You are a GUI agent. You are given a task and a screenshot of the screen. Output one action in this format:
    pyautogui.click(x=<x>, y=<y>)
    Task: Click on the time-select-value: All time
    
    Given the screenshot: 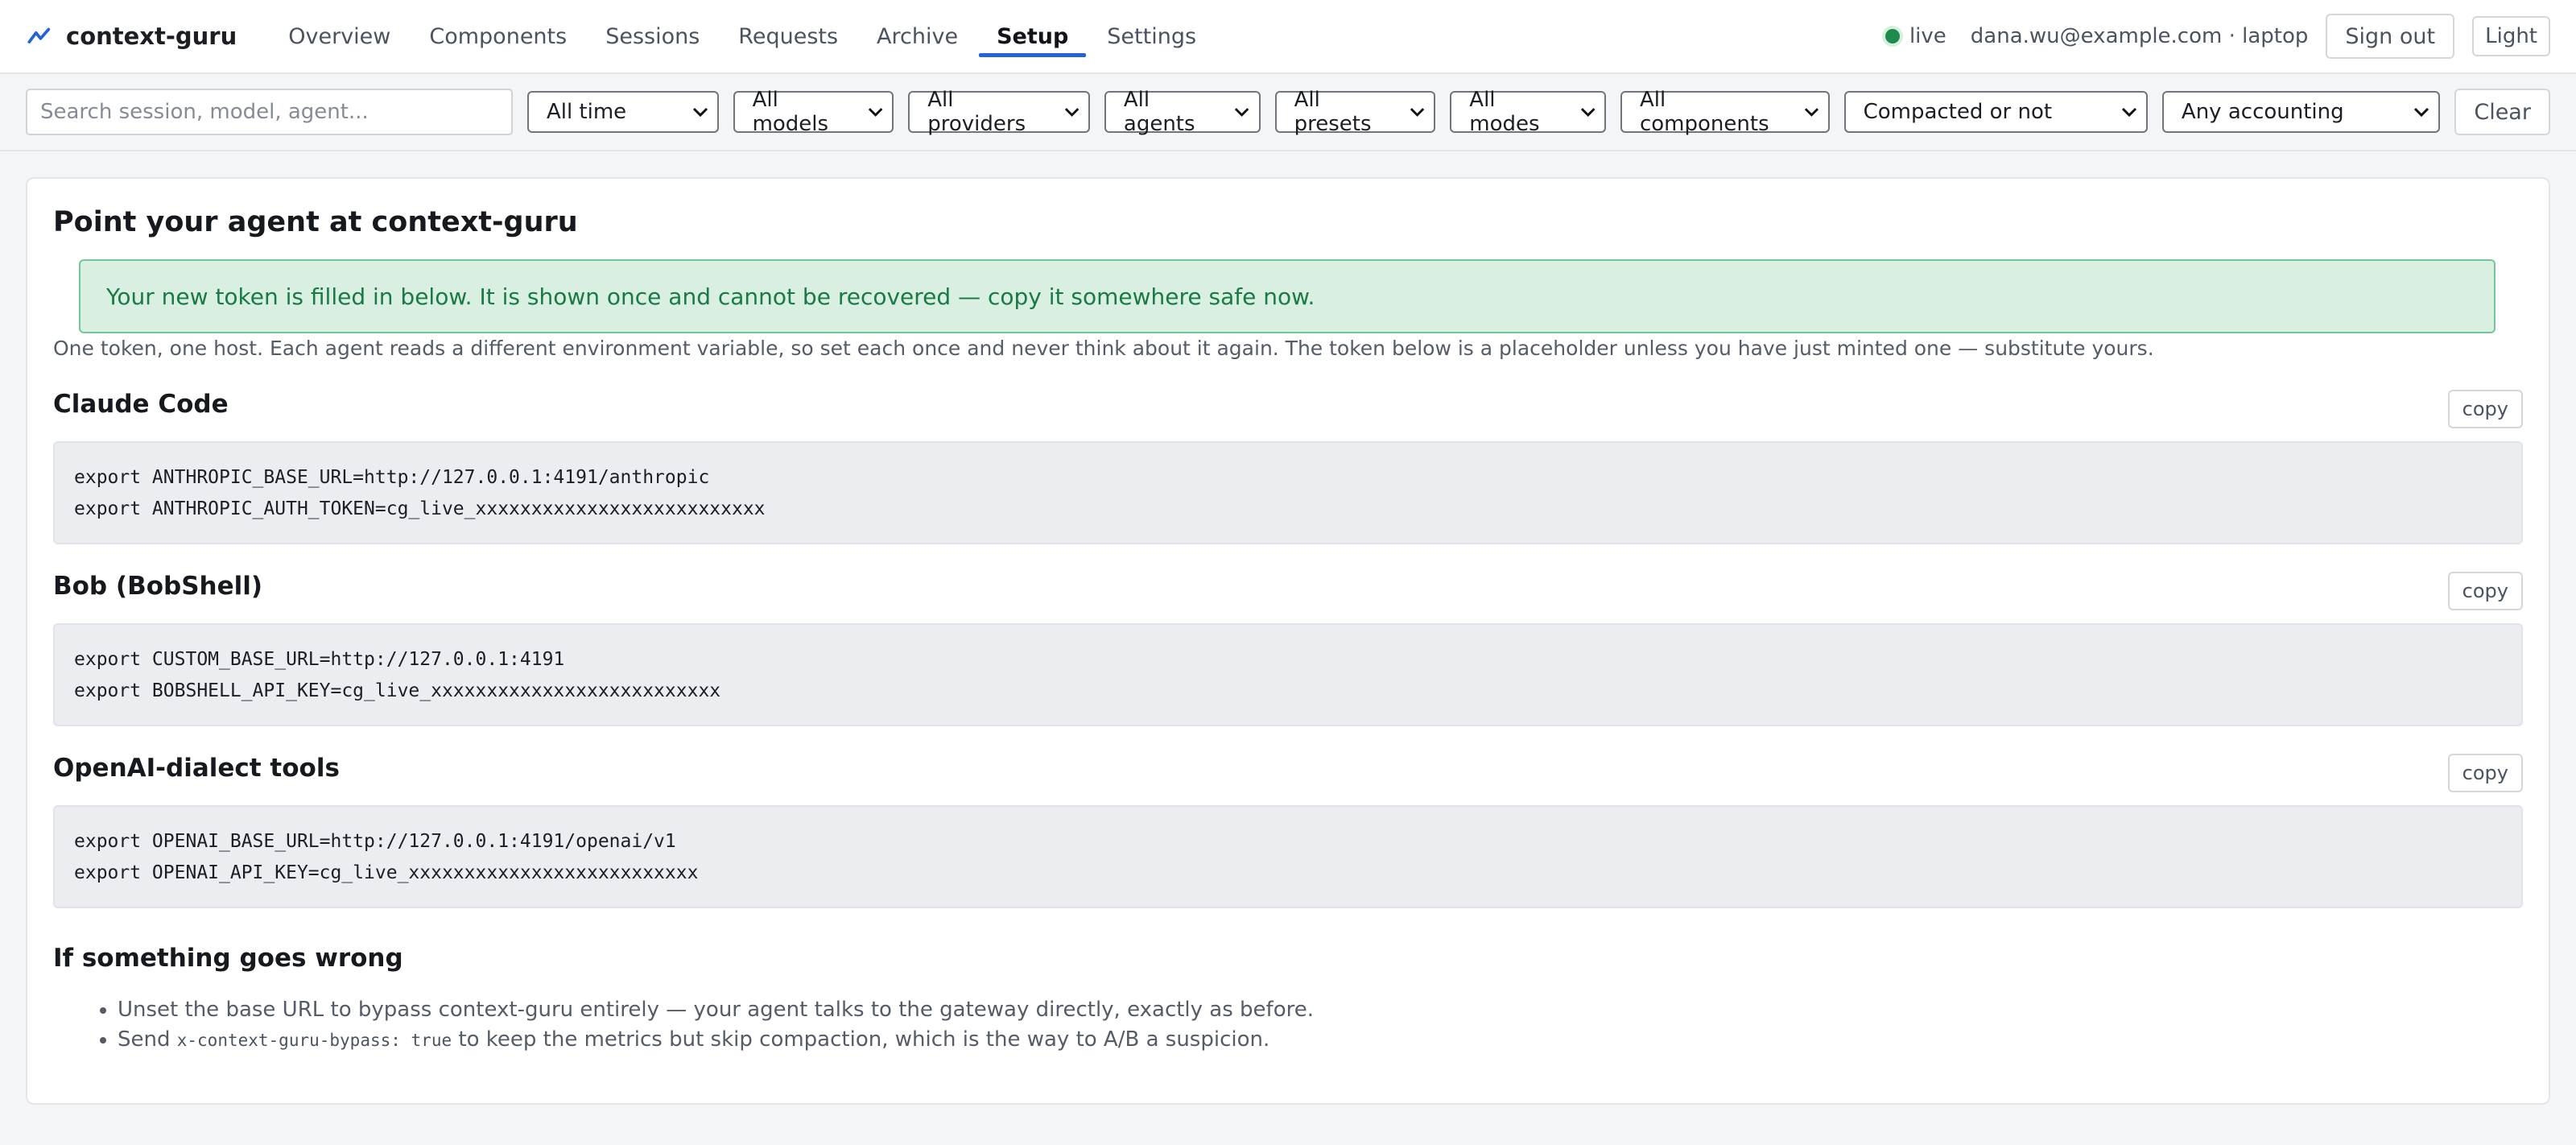 What is the action you would take?
    pyautogui.click(x=586, y=112)
    